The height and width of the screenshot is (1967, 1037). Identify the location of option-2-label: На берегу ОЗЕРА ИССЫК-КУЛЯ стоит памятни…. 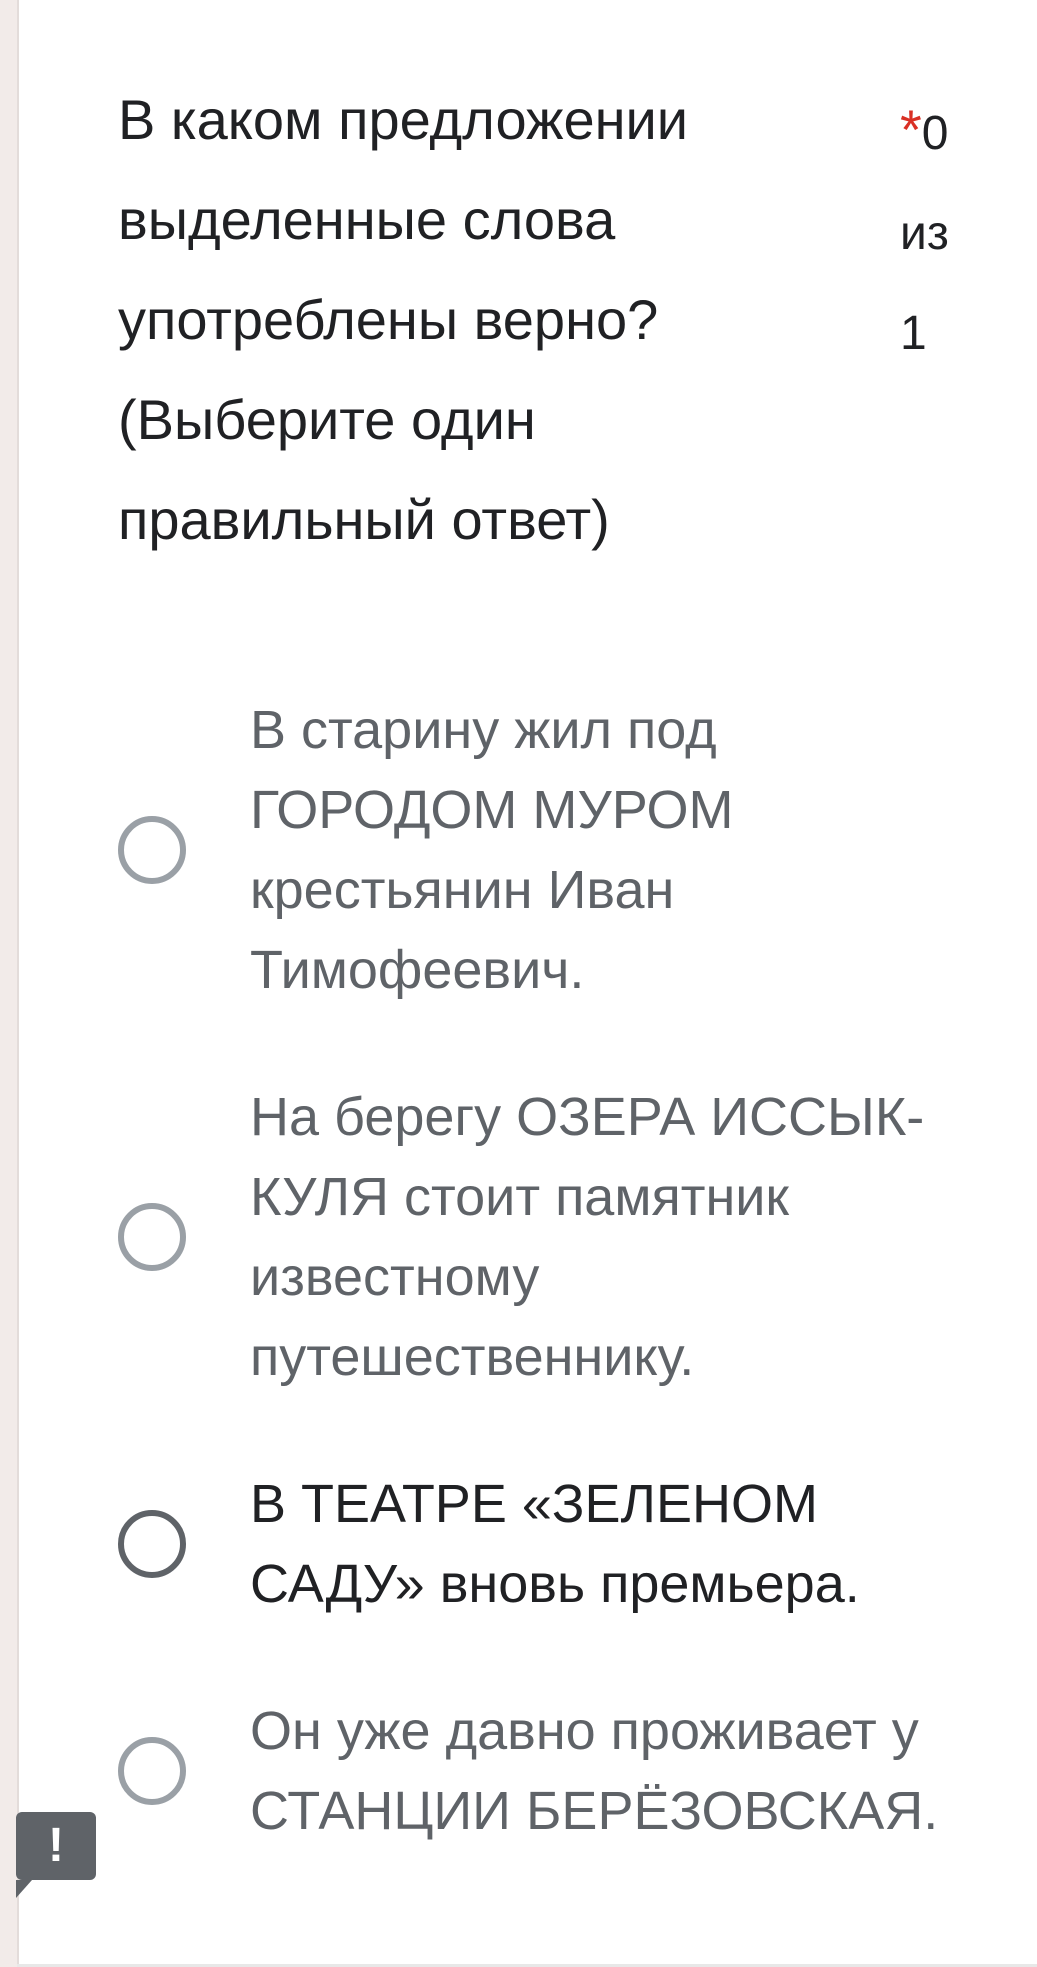
(587, 1237).